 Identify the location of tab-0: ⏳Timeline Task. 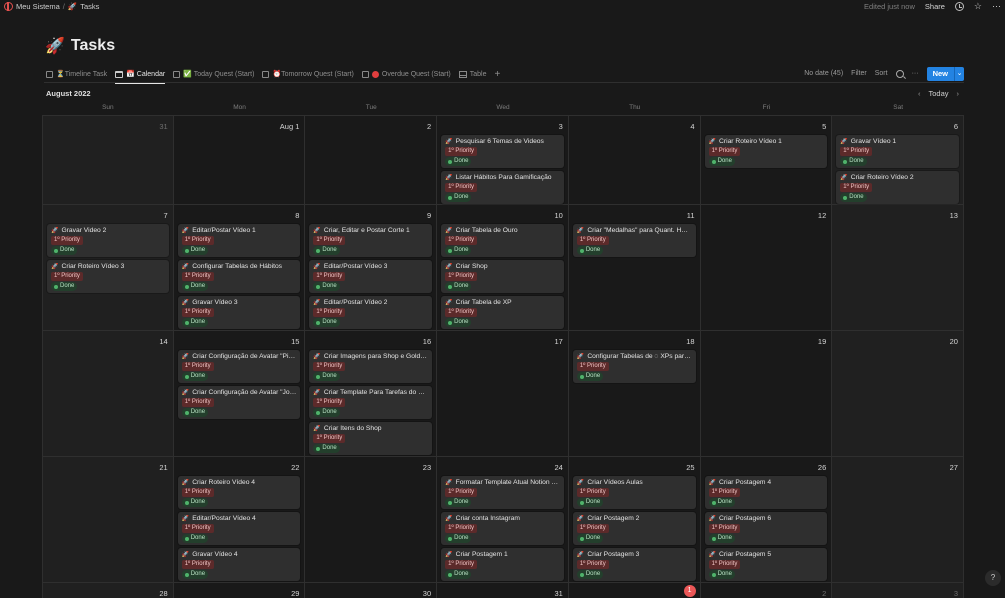
(76, 74).